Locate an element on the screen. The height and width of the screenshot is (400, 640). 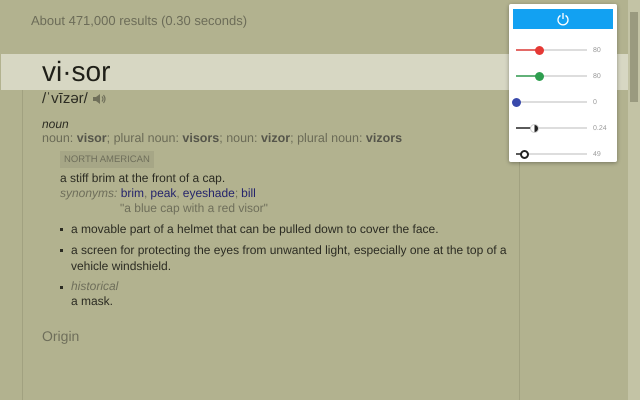
results-stats: About 471,000 results (0.30 seconds) is located at coordinates (139, 21).